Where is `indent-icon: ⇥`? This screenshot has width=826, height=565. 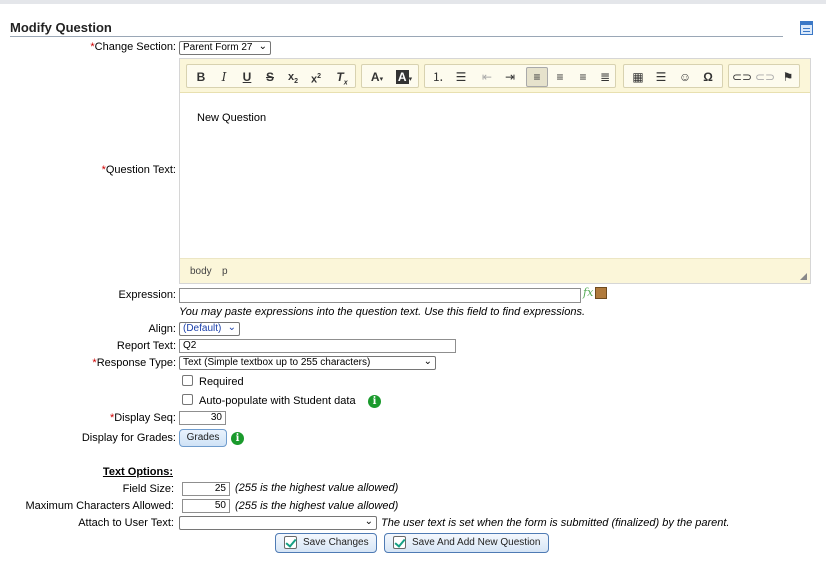
indent-icon: ⇥ is located at coordinates (510, 77).